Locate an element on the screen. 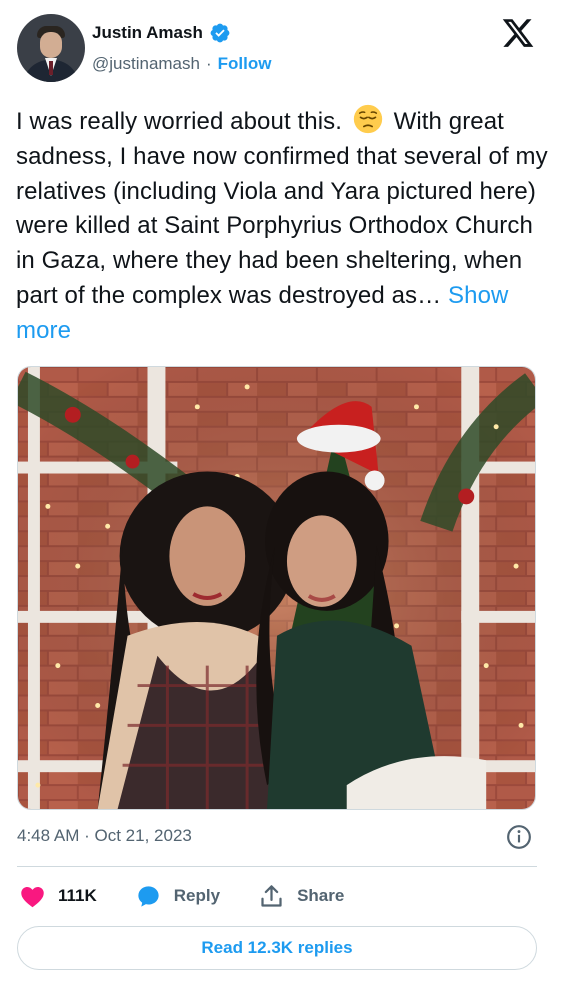  share-icon is located at coordinates (271, 895).